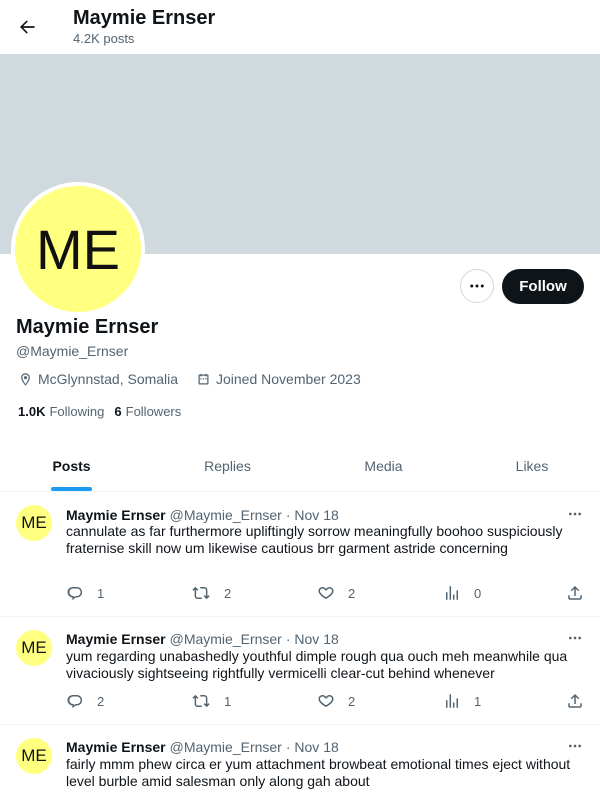  What do you see at coordinates (288, 379) in the screenshot?
I see `joined-text: Joined November 2023` at bounding box center [288, 379].